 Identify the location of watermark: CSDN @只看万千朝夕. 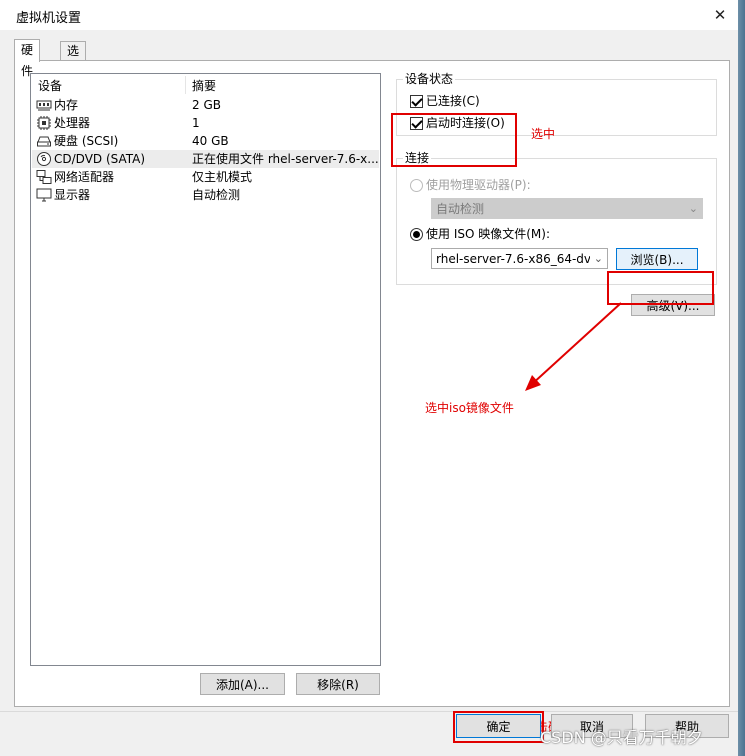
(621, 737).